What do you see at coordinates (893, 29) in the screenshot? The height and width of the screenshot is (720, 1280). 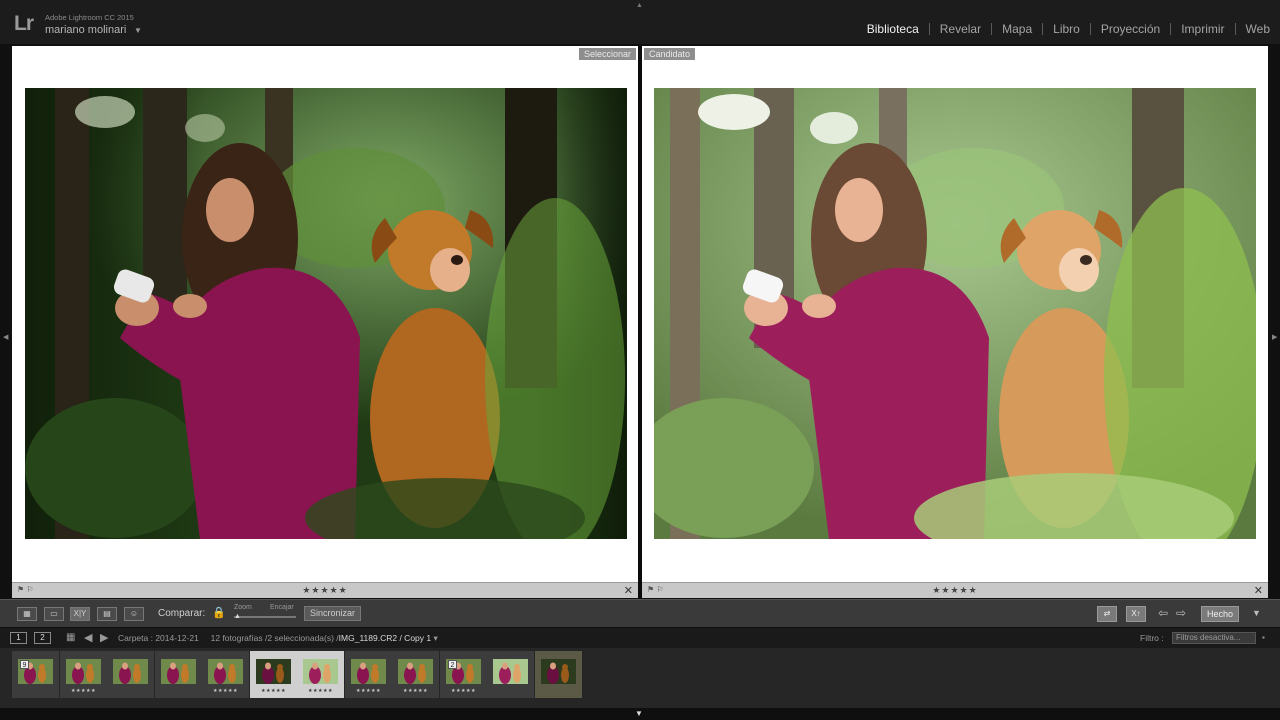 I see `module-biblioteca: Biblioteca` at bounding box center [893, 29].